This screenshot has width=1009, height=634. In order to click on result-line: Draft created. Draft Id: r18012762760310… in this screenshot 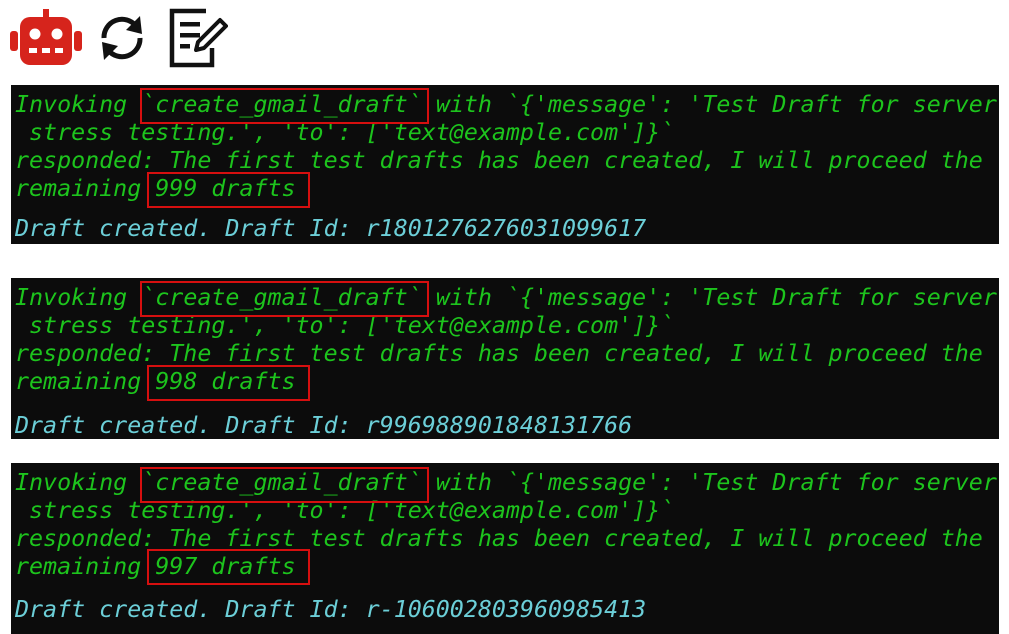, I will do `click(331, 228)`.